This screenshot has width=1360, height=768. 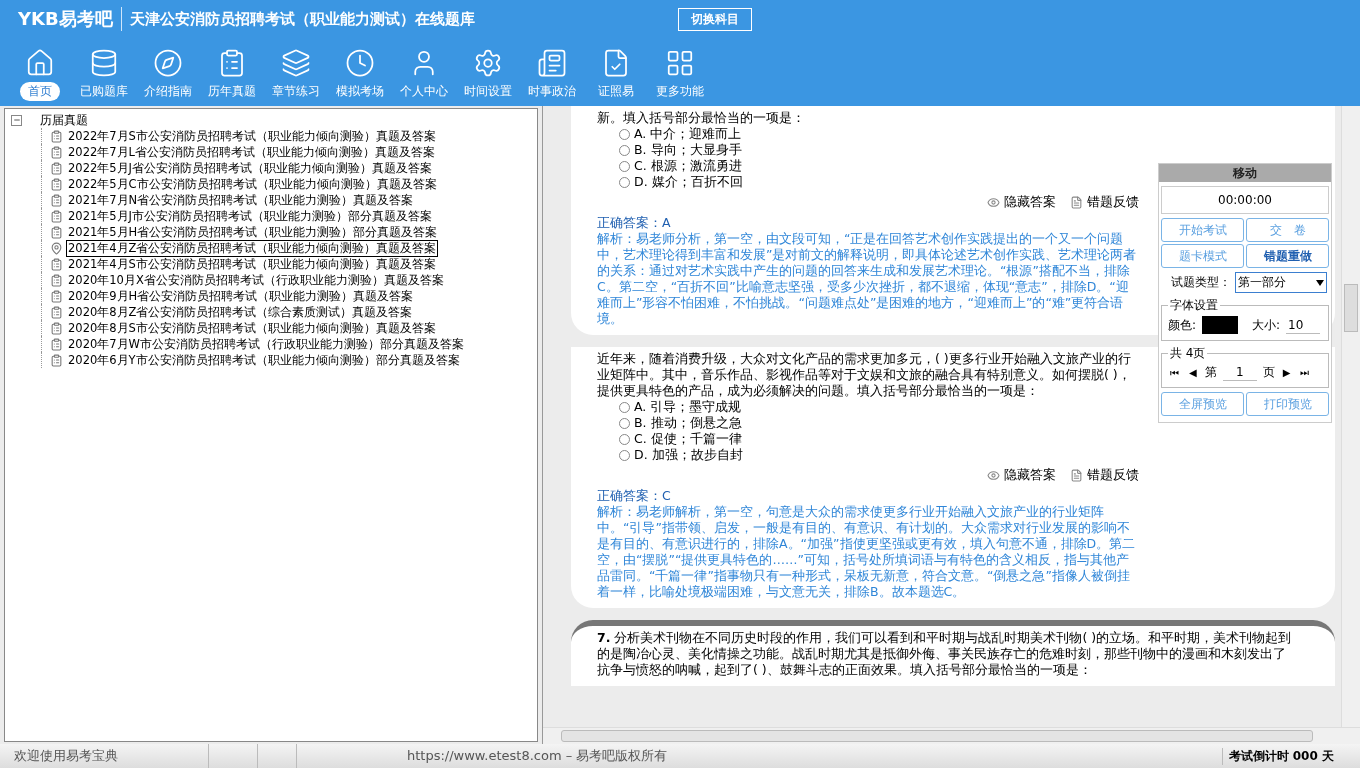 What do you see at coordinates (1245, 173) in the screenshot?
I see `panel-title: 移动` at bounding box center [1245, 173].